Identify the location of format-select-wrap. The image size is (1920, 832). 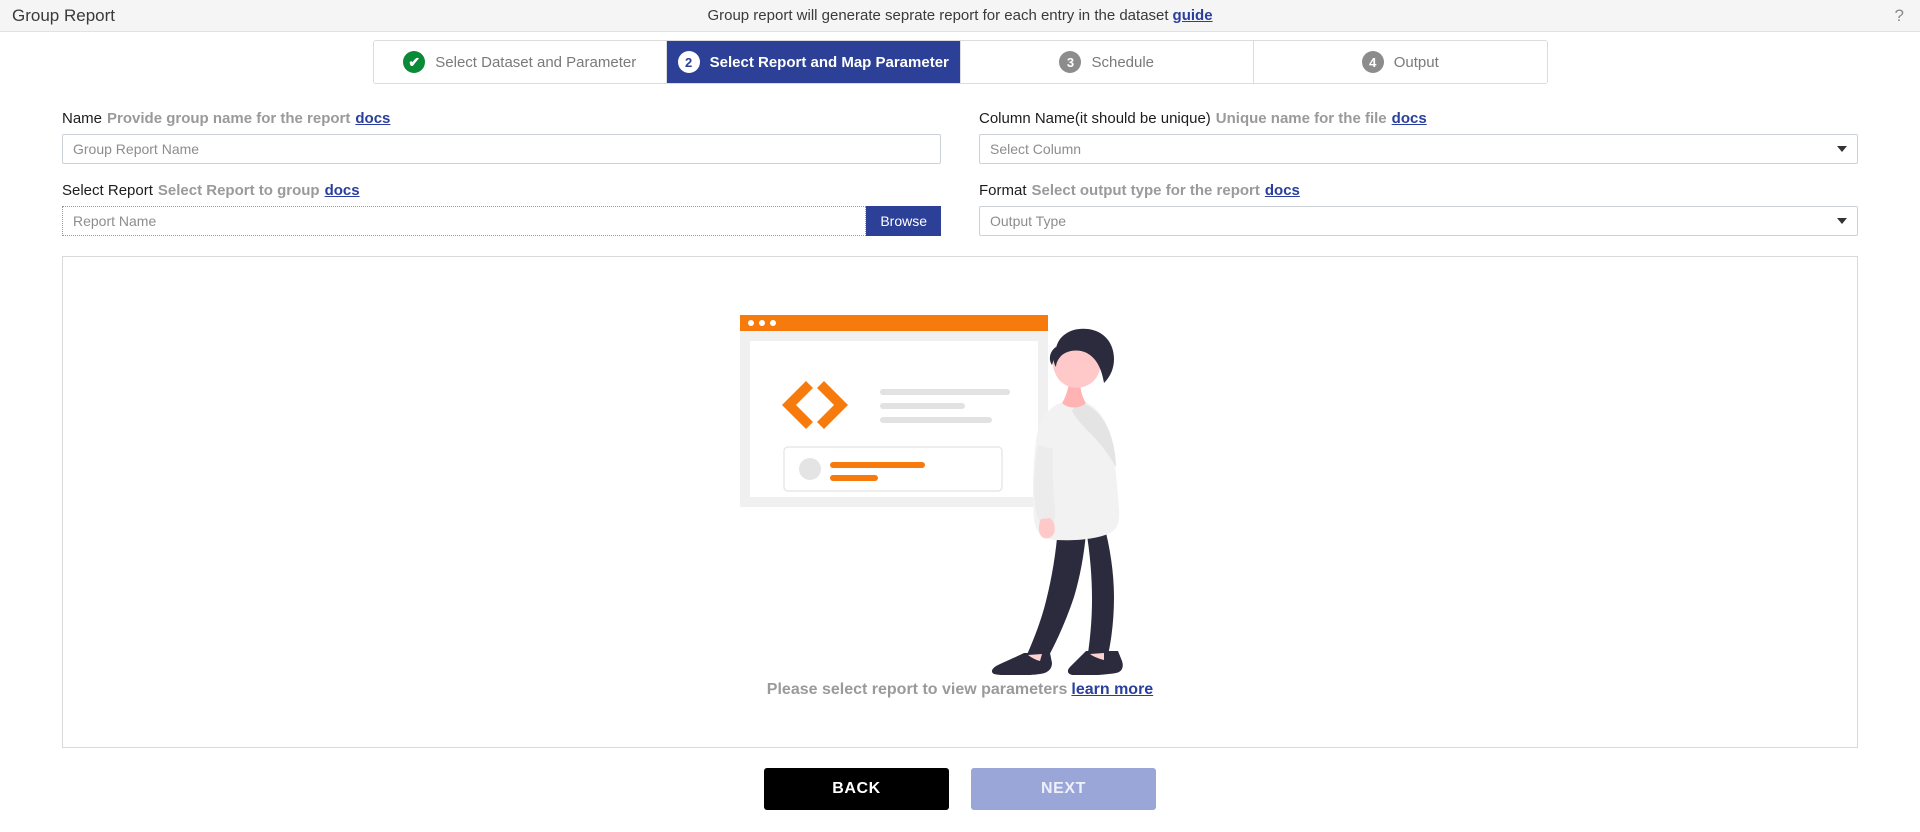
(1418, 221).